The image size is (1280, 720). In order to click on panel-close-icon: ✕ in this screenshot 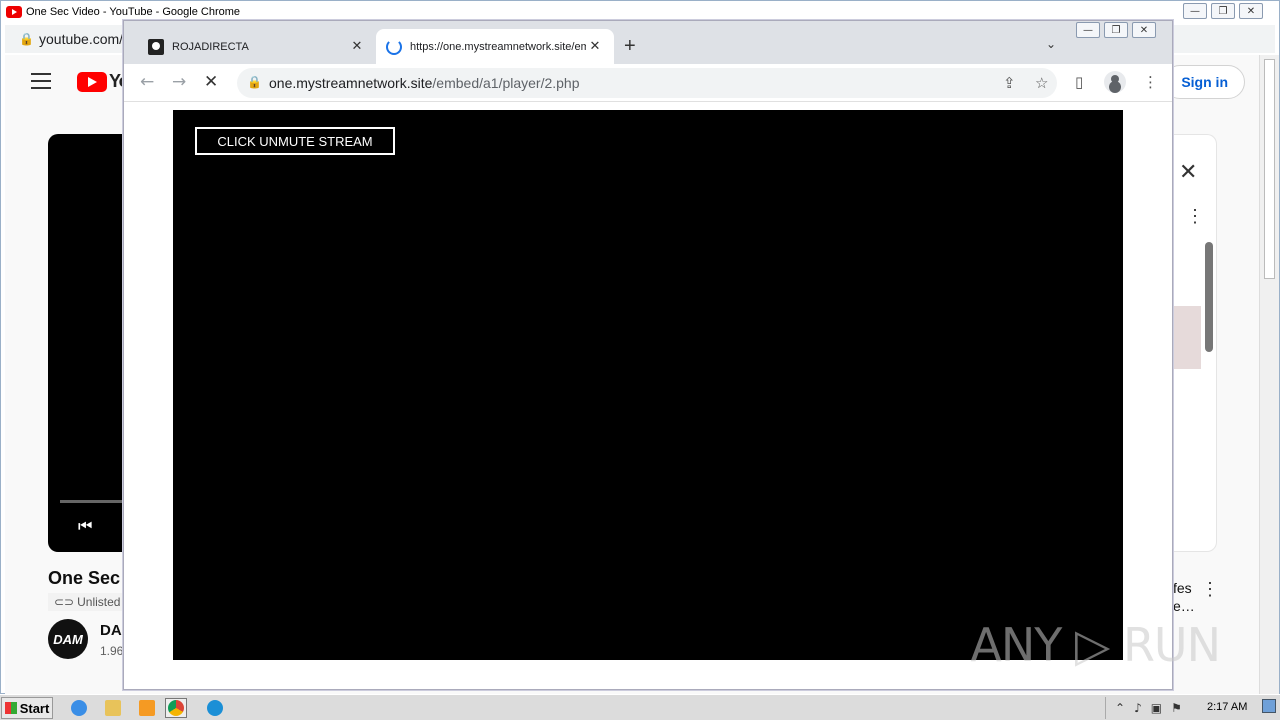, I will do `click(1188, 172)`.